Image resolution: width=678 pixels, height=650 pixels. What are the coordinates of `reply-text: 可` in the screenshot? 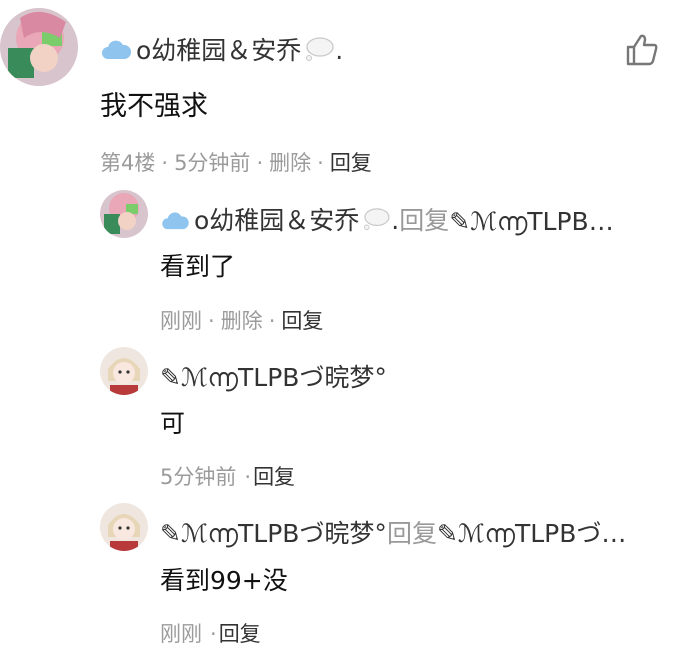 It's located at (173, 423).